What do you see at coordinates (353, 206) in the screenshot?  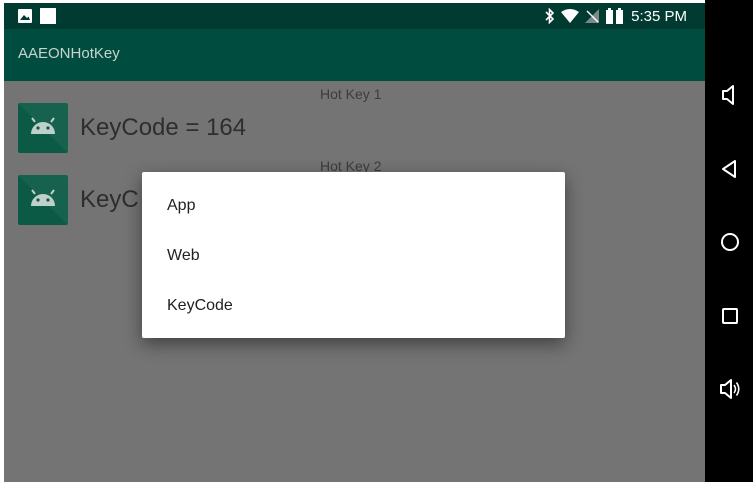 I see `dialog-option-app: App` at bounding box center [353, 206].